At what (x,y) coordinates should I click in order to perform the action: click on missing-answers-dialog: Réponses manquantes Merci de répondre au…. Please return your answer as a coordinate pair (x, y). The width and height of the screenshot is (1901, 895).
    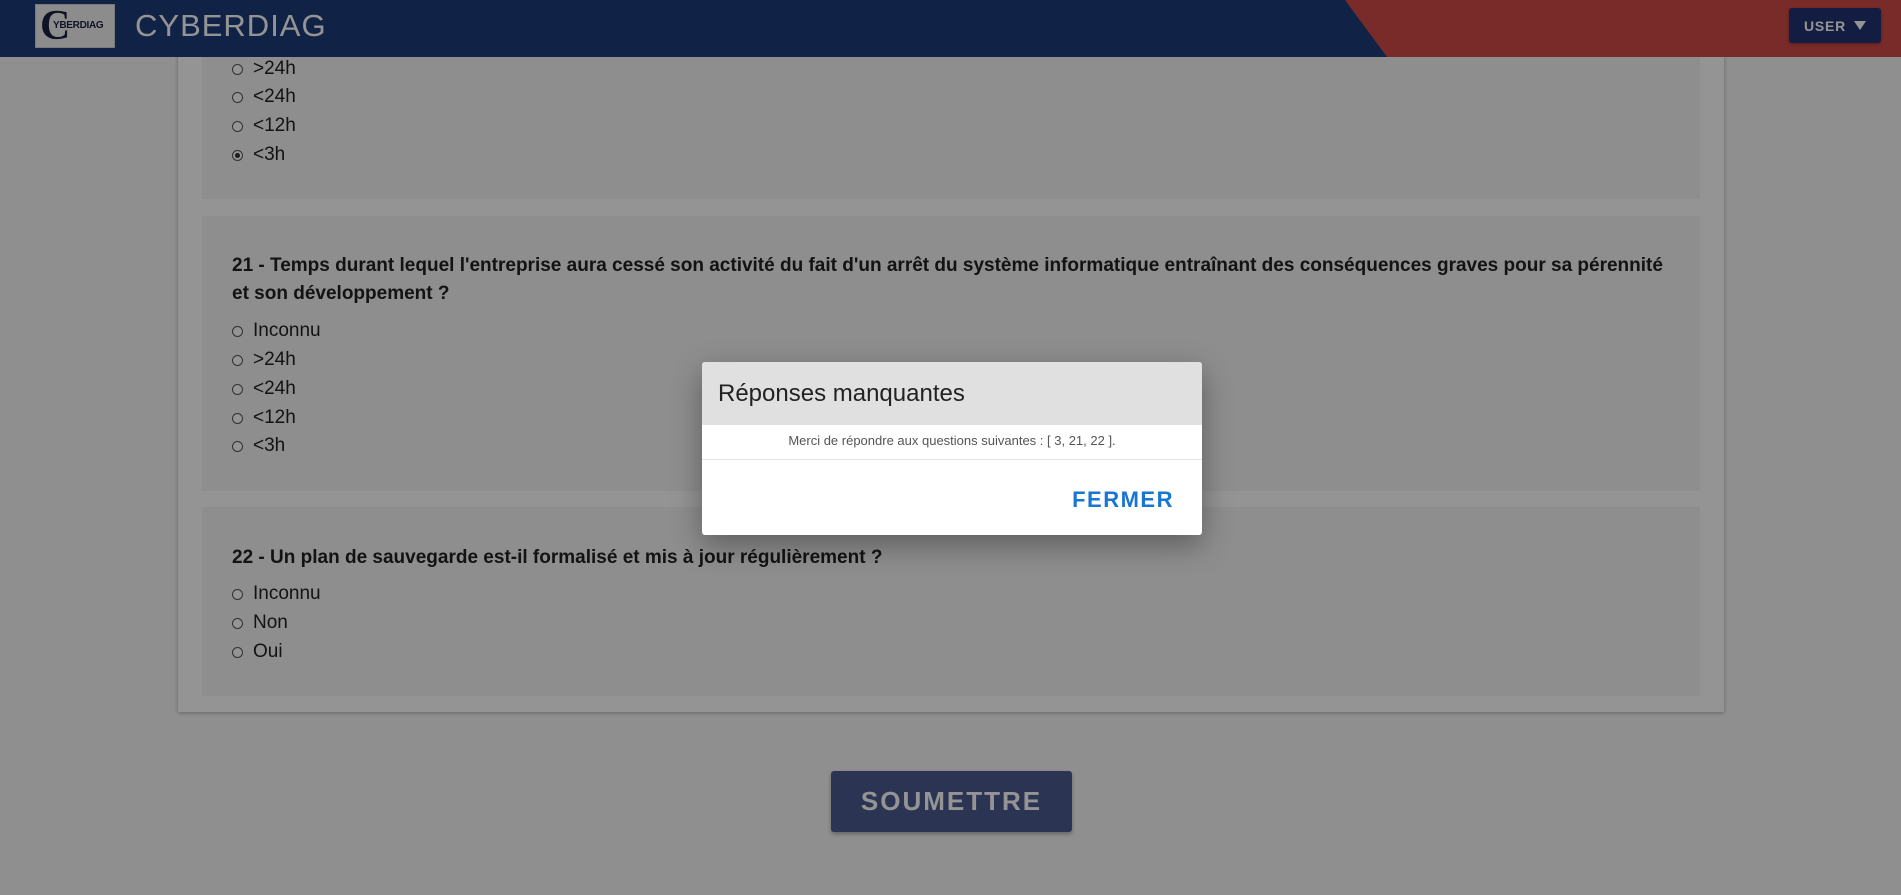
    Looking at the image, I should click on (952, 448).